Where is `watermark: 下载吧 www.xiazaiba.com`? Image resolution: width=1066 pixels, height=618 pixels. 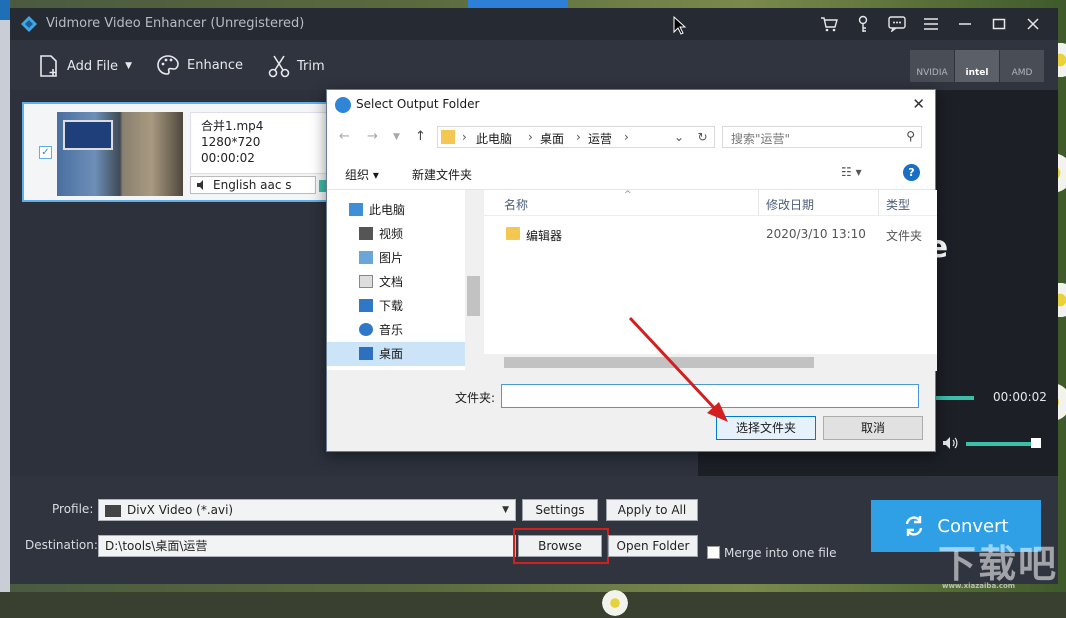
watermark: 下载吧 www.xiazaiba.com is located at coordinates (997, 561).